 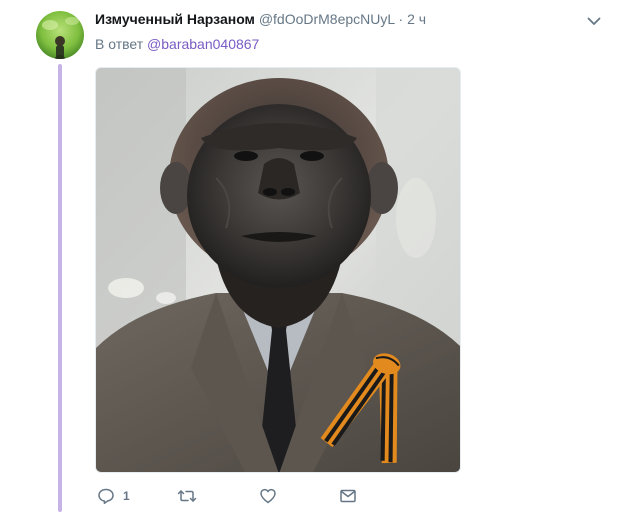 I want to click on retweet-icon, so click(x=187, y=496).